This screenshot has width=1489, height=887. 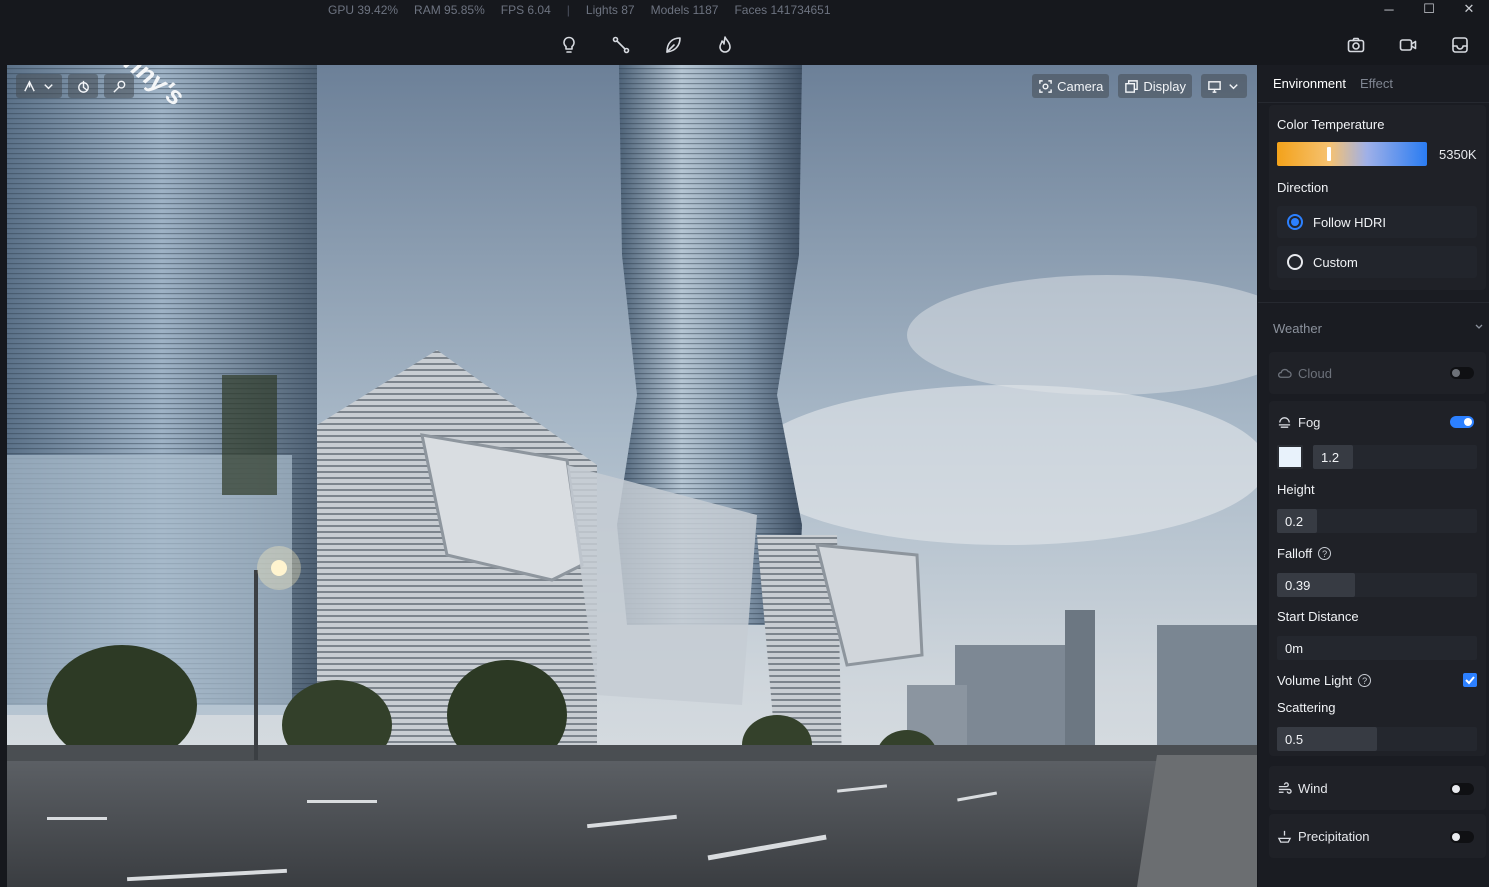 I want to click on cloud-row: Cloud, so click(x=1377, y=373).